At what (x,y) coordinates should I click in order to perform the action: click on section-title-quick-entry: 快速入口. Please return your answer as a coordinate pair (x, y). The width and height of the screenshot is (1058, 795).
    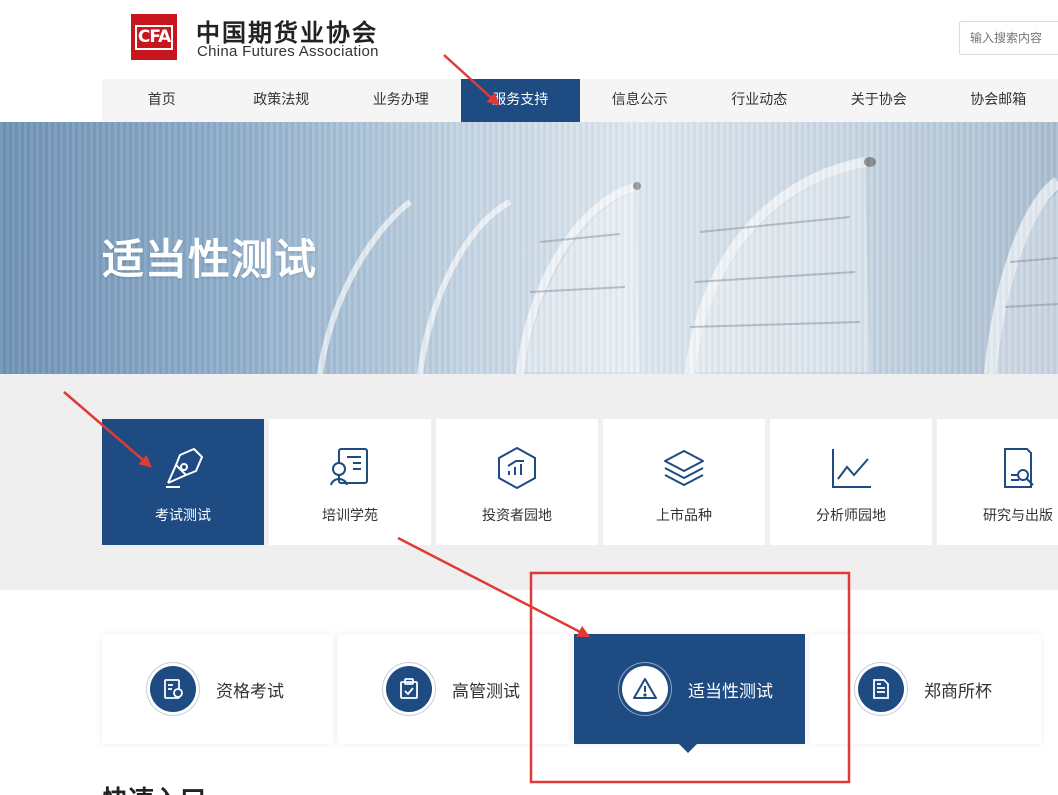
    Looking at the image, I should click on (154, 787).